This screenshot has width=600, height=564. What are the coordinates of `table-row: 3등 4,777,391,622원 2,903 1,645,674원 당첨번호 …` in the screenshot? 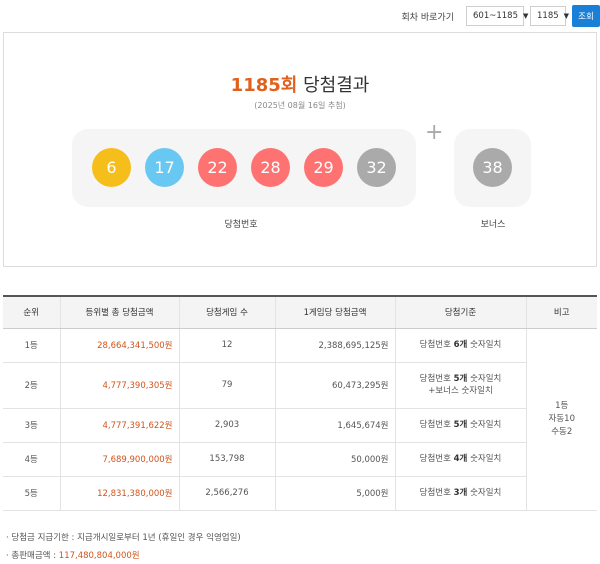 It's located at (300, 425).